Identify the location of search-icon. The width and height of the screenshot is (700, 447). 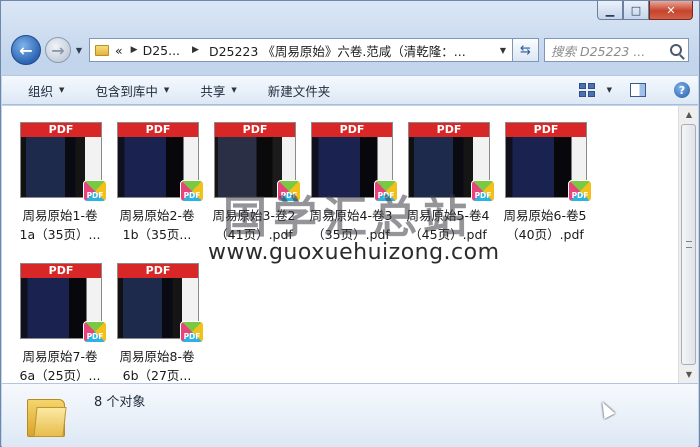
(676, 50).